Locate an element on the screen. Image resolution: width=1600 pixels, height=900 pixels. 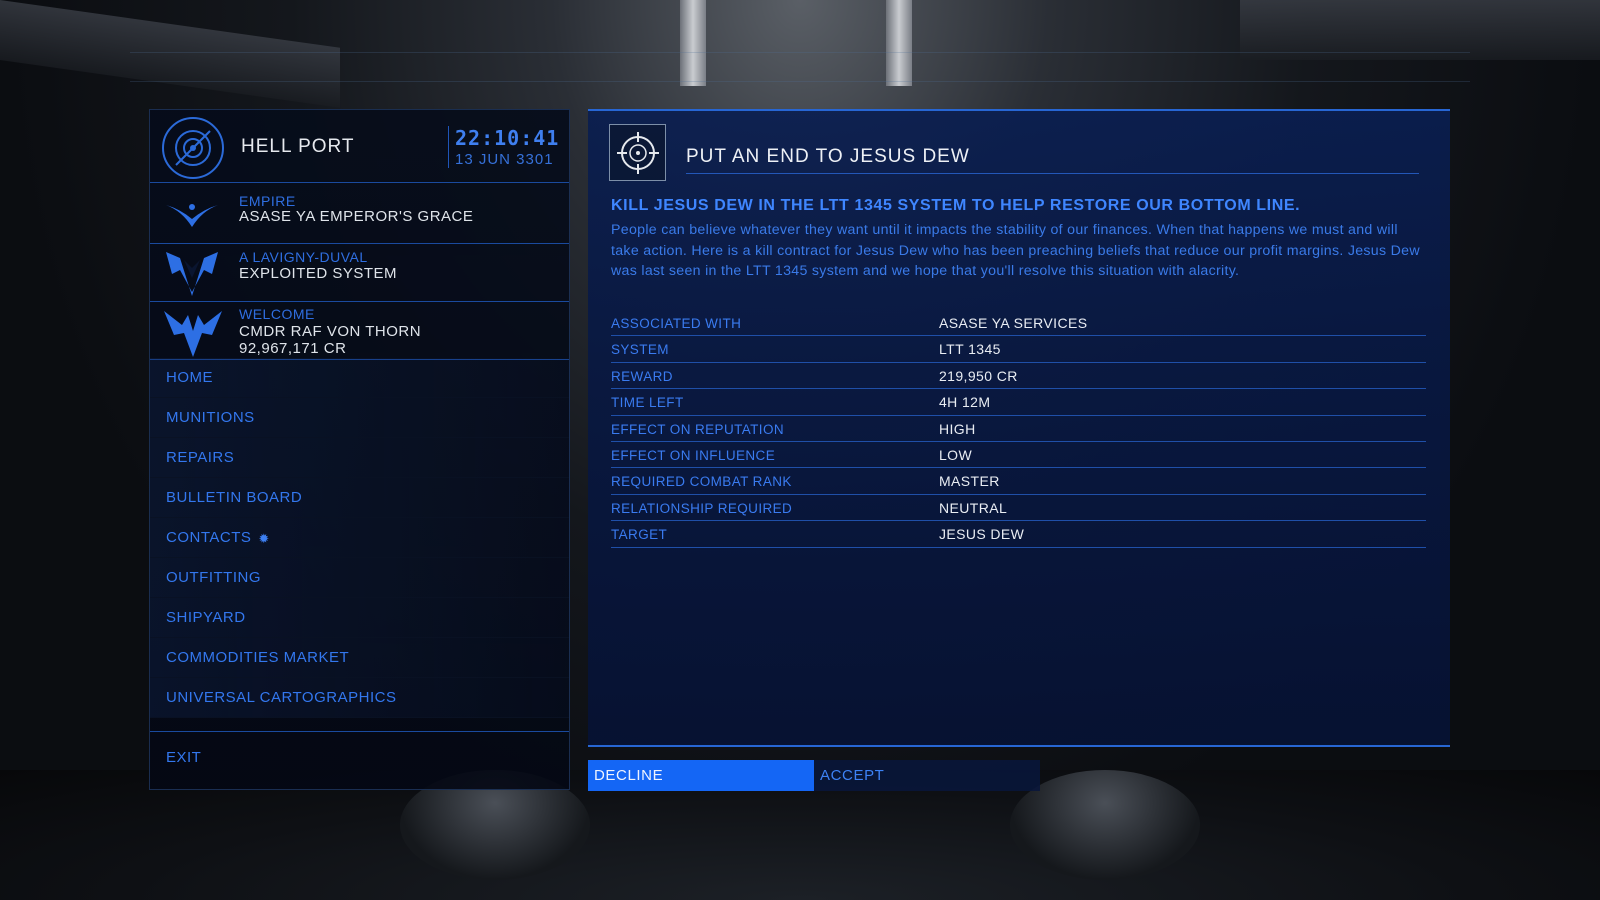
exit-row: EXIT is located at coordinates (359, 756).